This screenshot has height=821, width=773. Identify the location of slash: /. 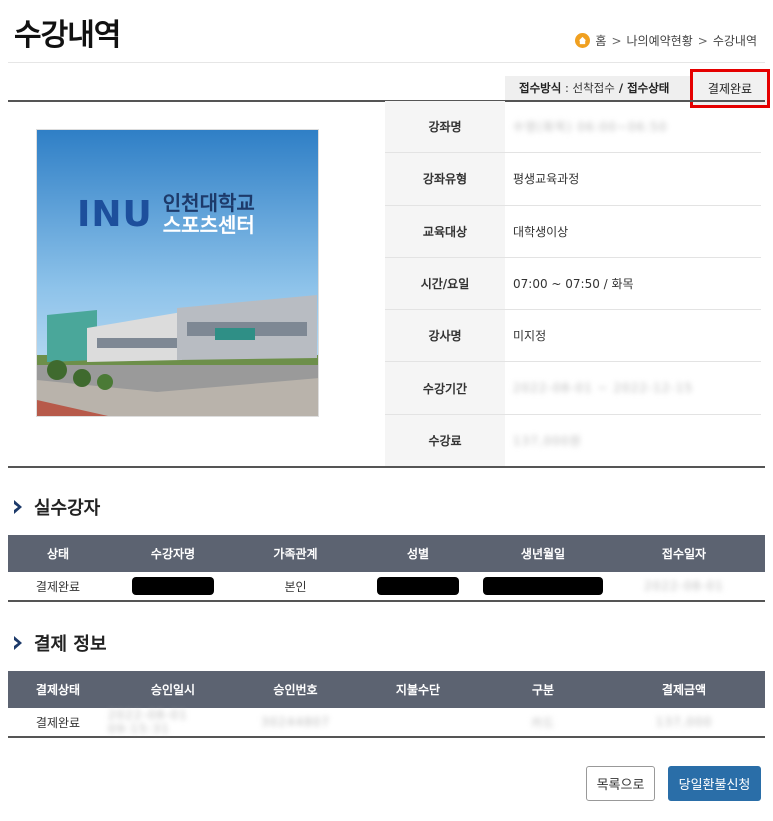
(621, 88).